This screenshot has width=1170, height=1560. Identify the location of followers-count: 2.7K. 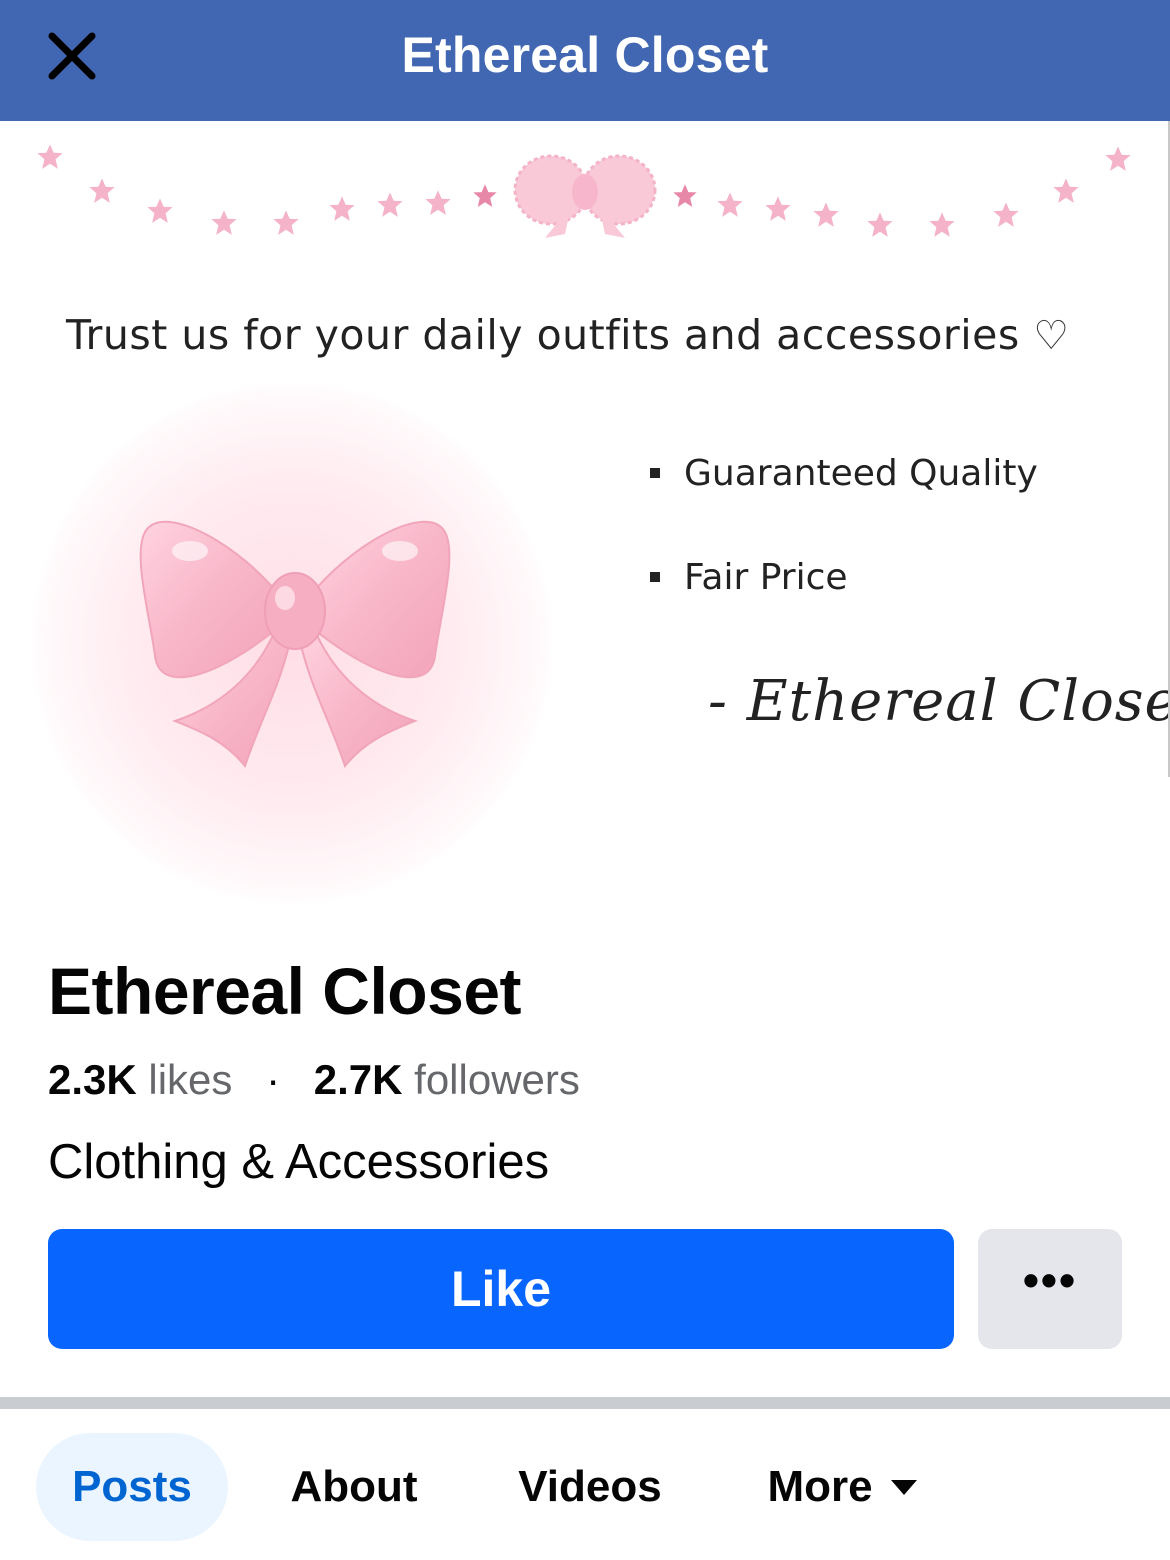
(358, 1079).